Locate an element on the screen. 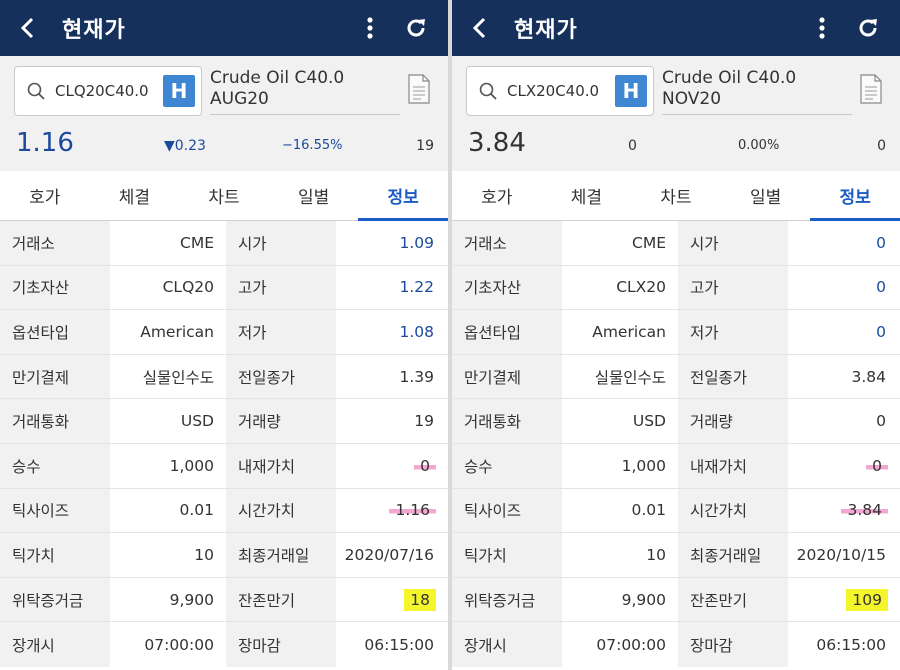 The width and height of the screenshot is (900, 670). field-label: 잔존만기 is located at coordinates (733, 599).